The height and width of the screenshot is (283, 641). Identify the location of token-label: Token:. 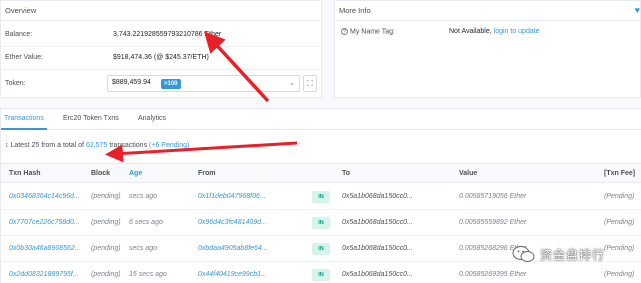
(15, 83).